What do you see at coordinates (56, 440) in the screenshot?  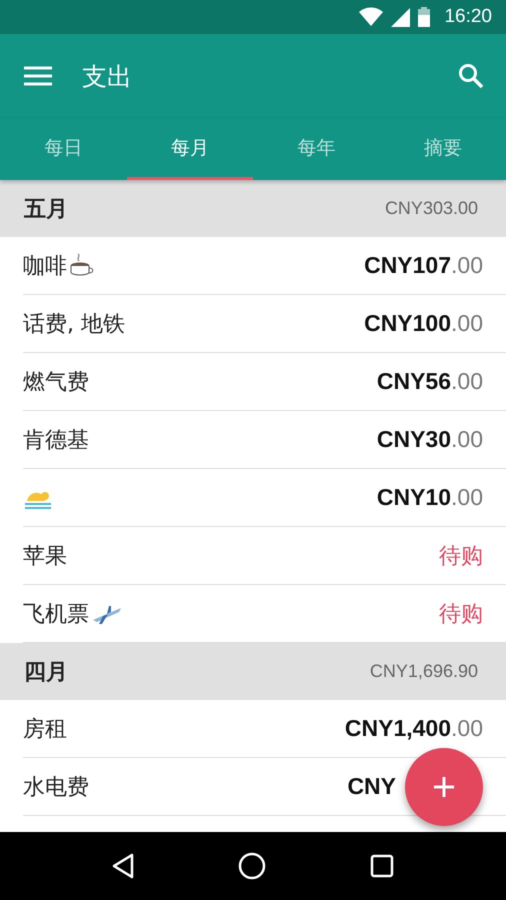 I see `item-name: 肯德基` at bounding box center [56, 440].